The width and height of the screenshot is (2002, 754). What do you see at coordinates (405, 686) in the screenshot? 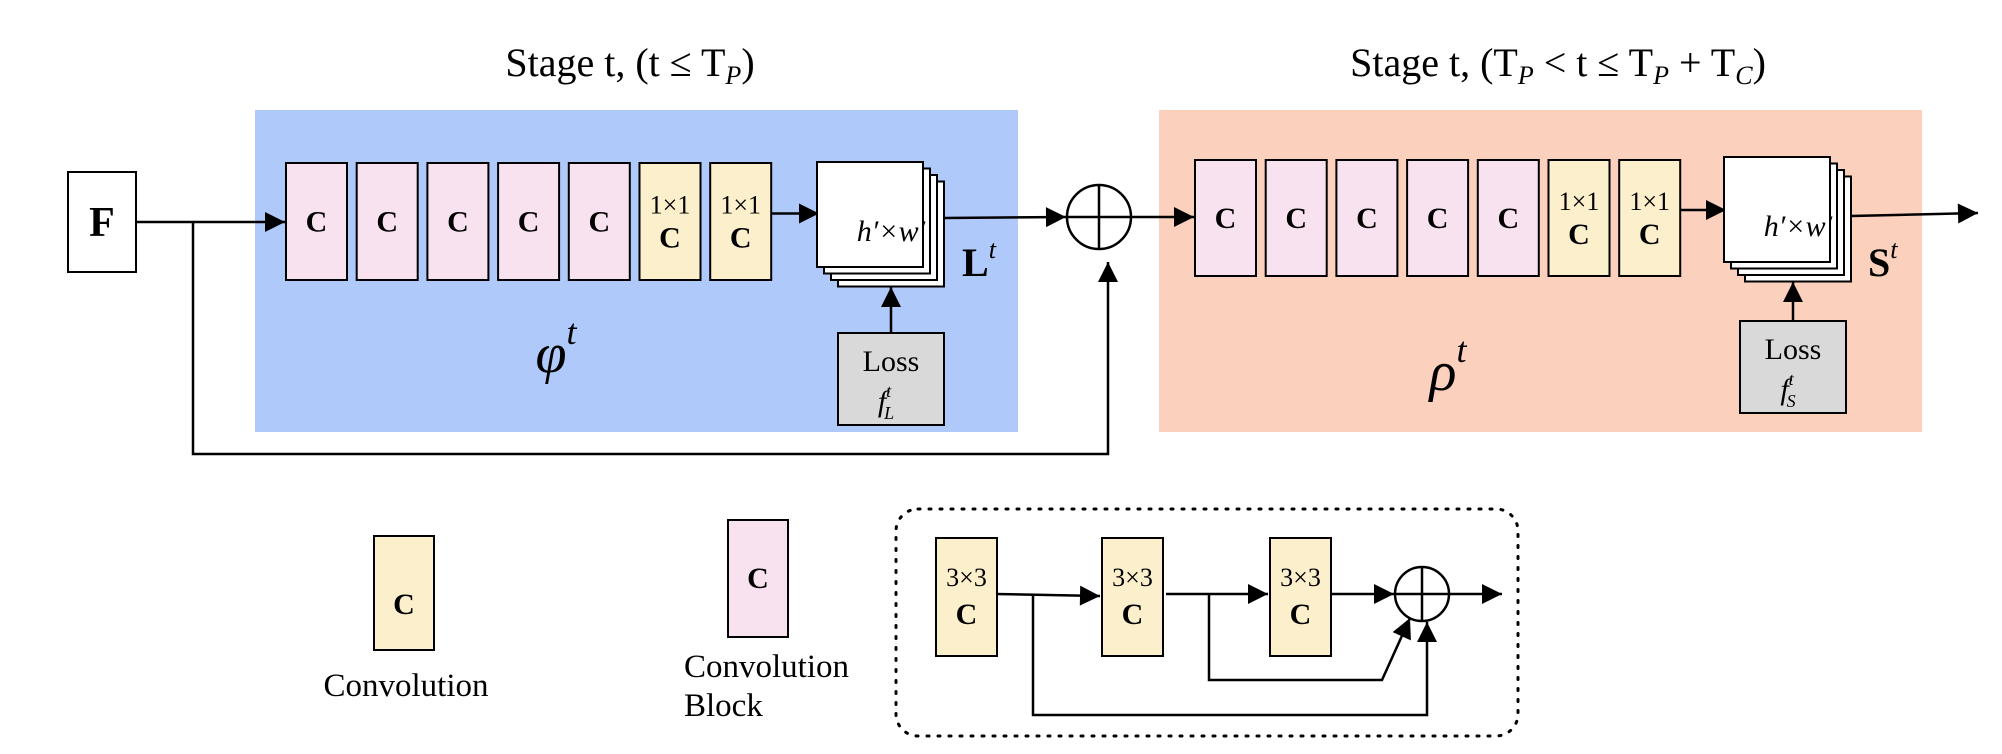
I see `legend-conv-label: Convolution` at bounding box center [405, 686].